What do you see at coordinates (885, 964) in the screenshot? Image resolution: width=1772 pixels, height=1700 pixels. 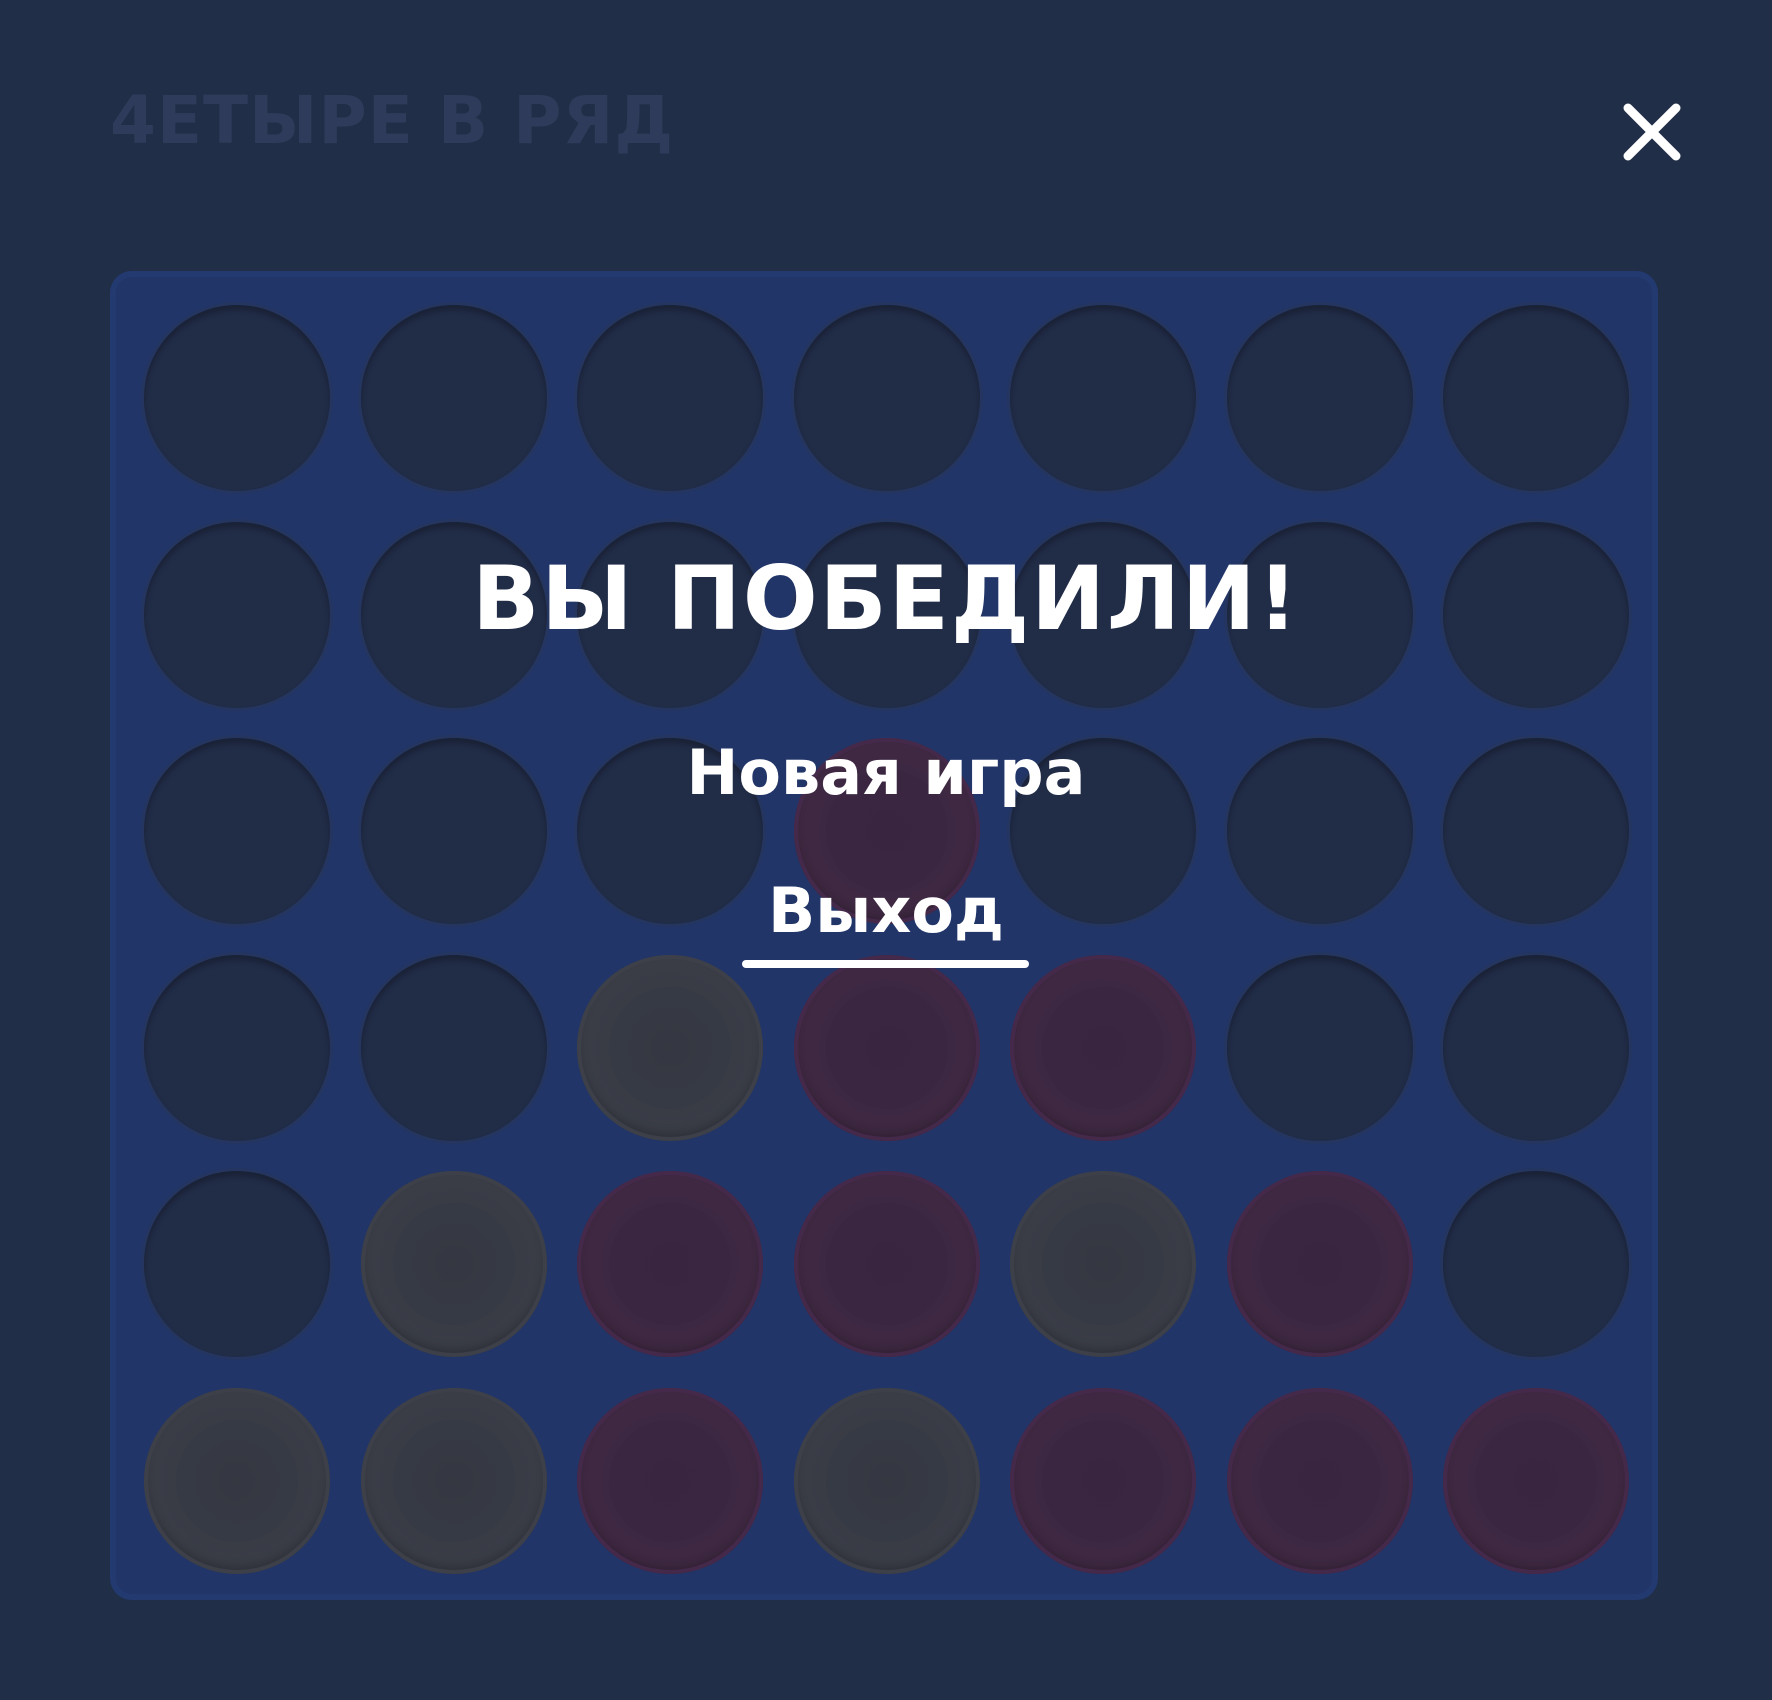 I see `exit-underline` at bounding box center [885, 964].